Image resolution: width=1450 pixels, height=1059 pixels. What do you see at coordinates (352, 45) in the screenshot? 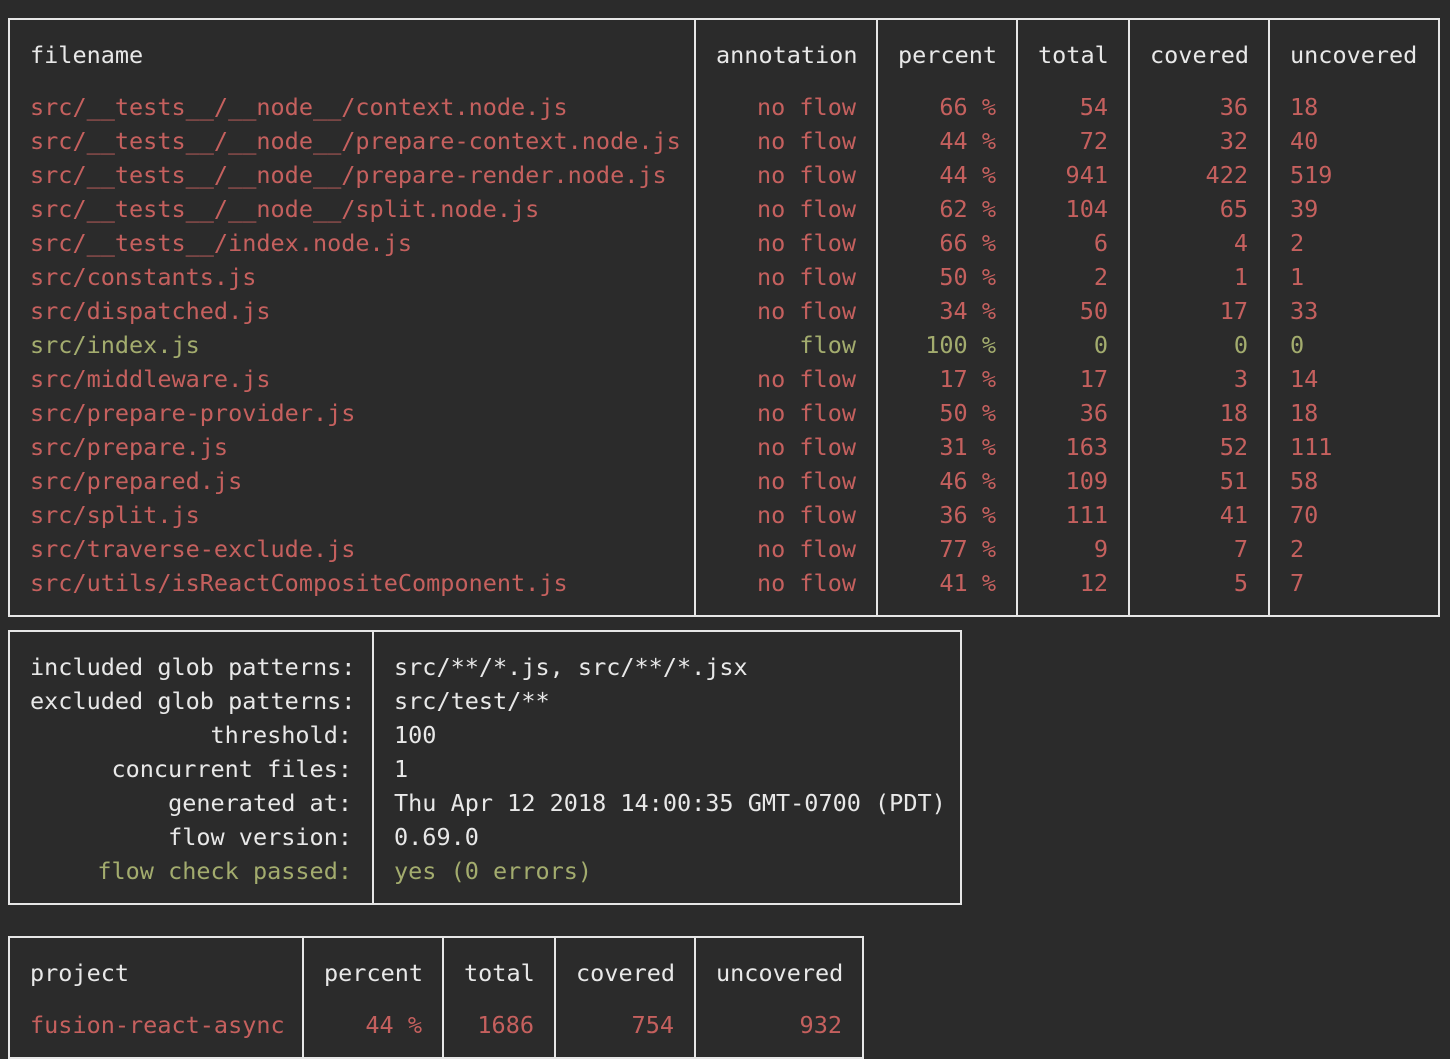
I see `header-filename: filename` at bounding box center [352, 45].